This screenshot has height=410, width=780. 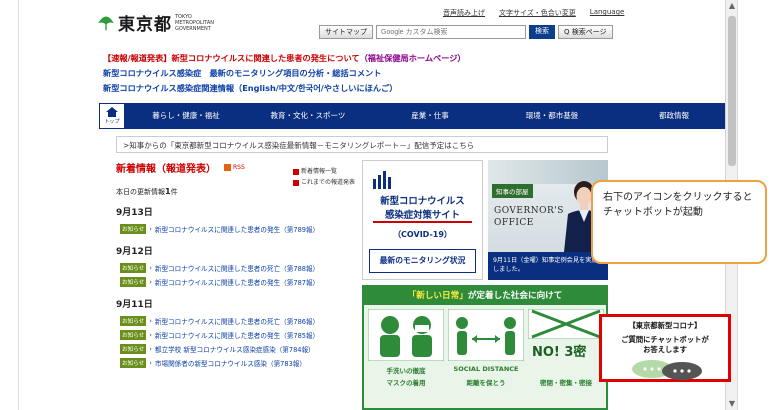 I want to click on link-font-size: 文字サイズ・色合い変更, so click(x=537, y=13).